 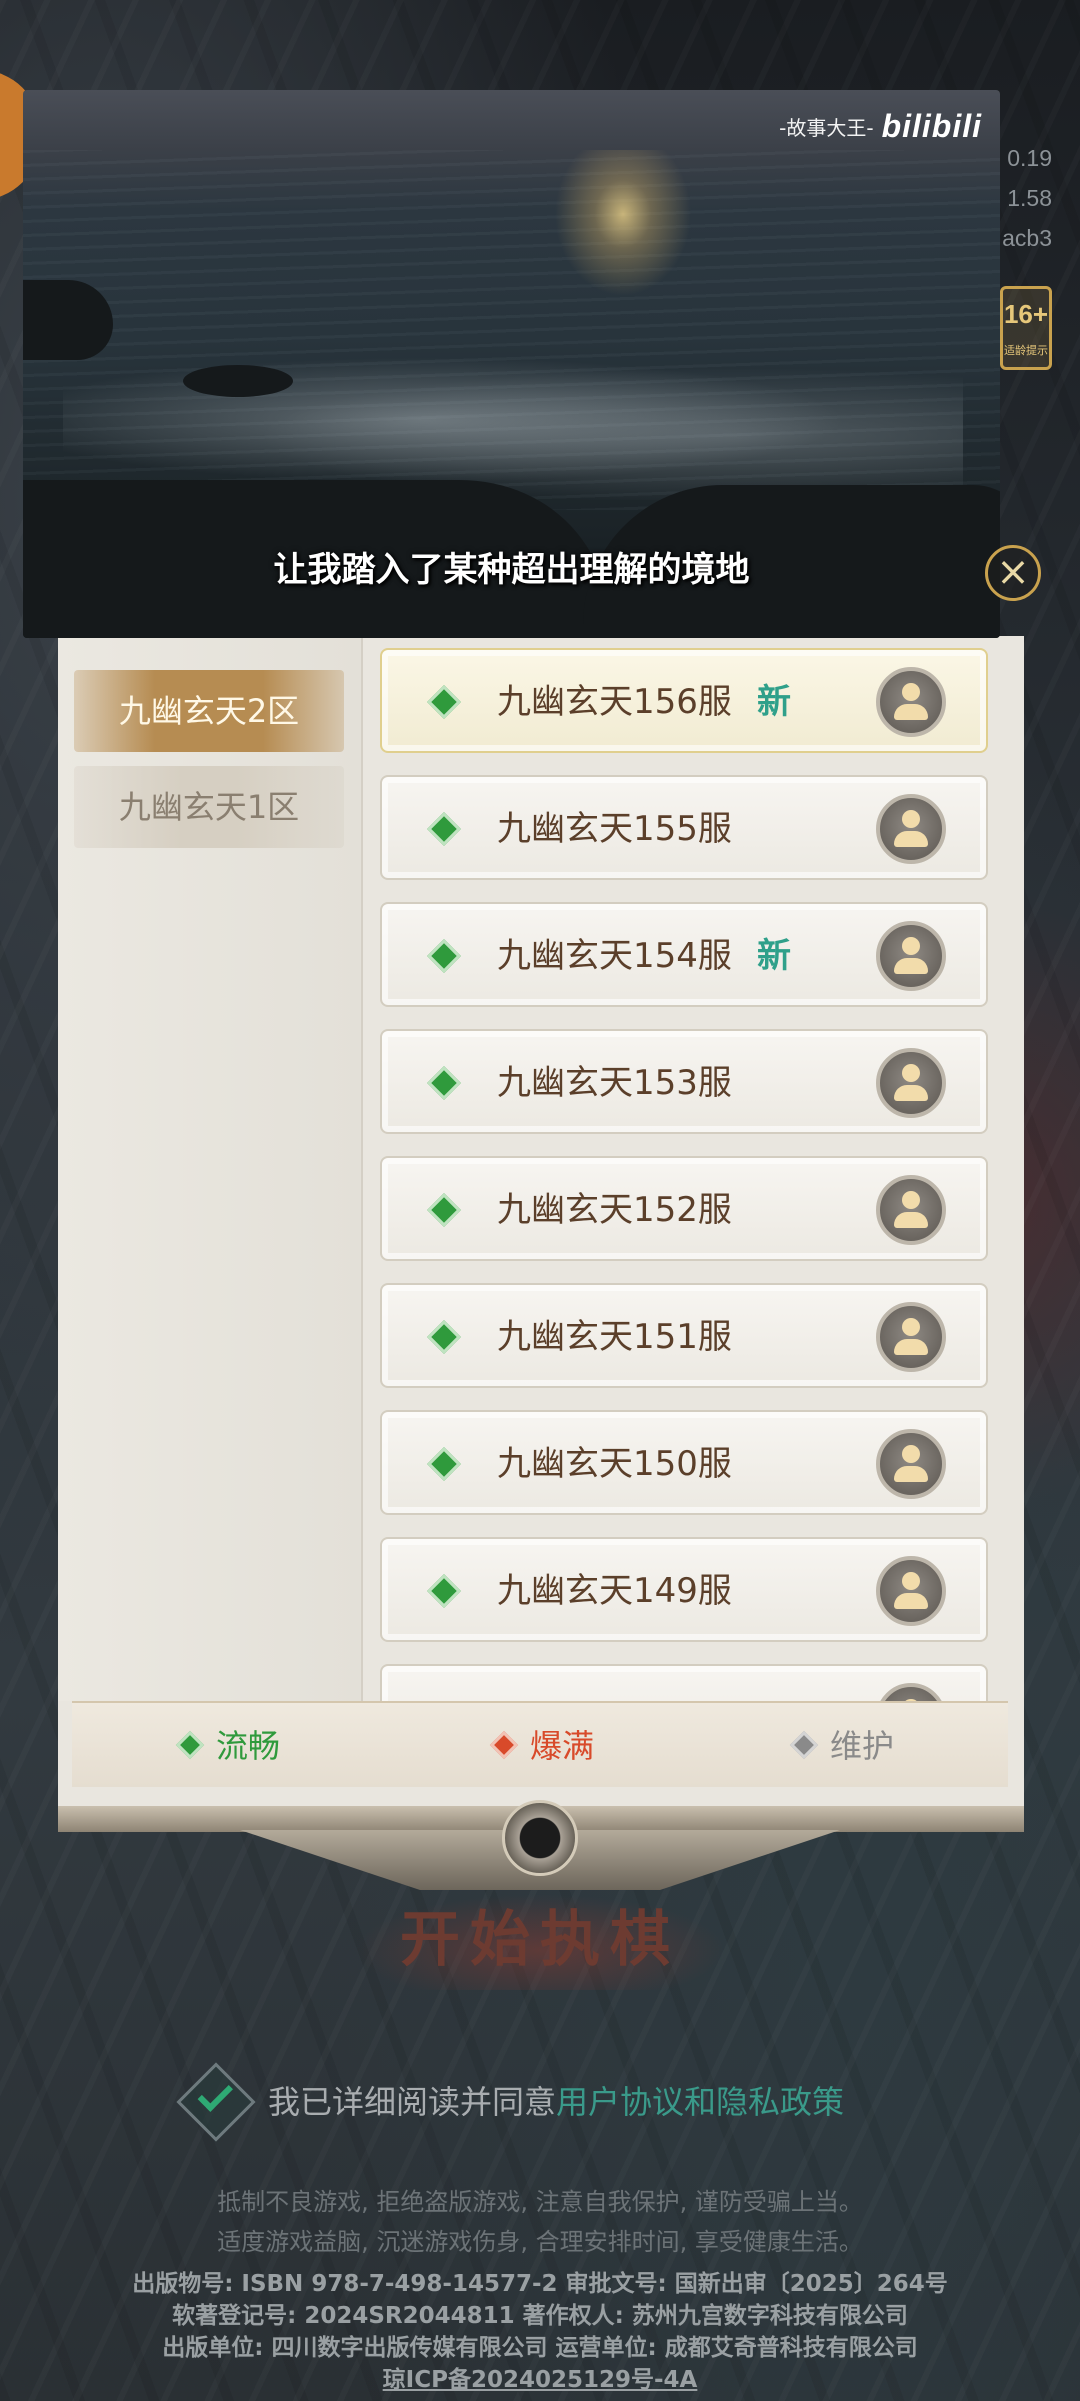 What do you see at coordinates (513, 420) in the screenshot?
I see `video-surf` at bounding box center [513, 420].